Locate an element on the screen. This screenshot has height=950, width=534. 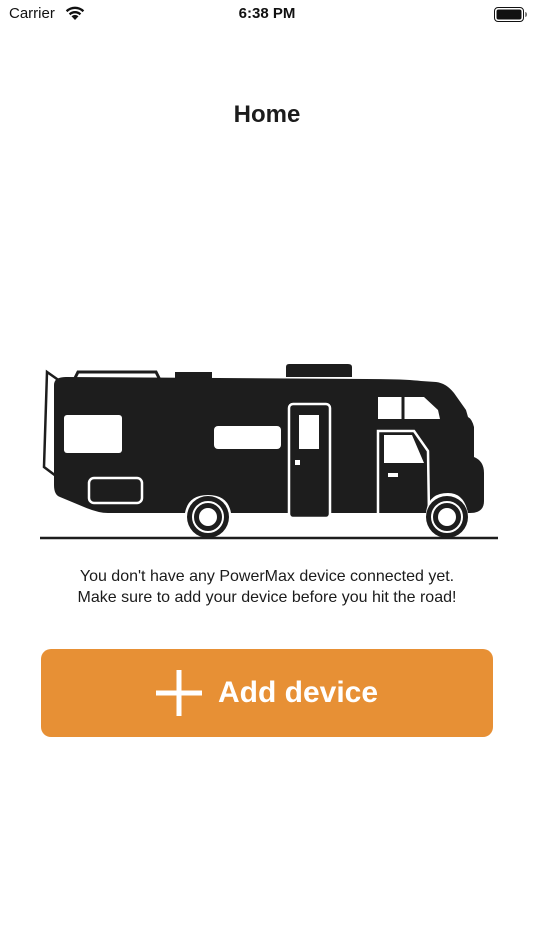
add-device-button: Add device is located at coordinates (267, 693).